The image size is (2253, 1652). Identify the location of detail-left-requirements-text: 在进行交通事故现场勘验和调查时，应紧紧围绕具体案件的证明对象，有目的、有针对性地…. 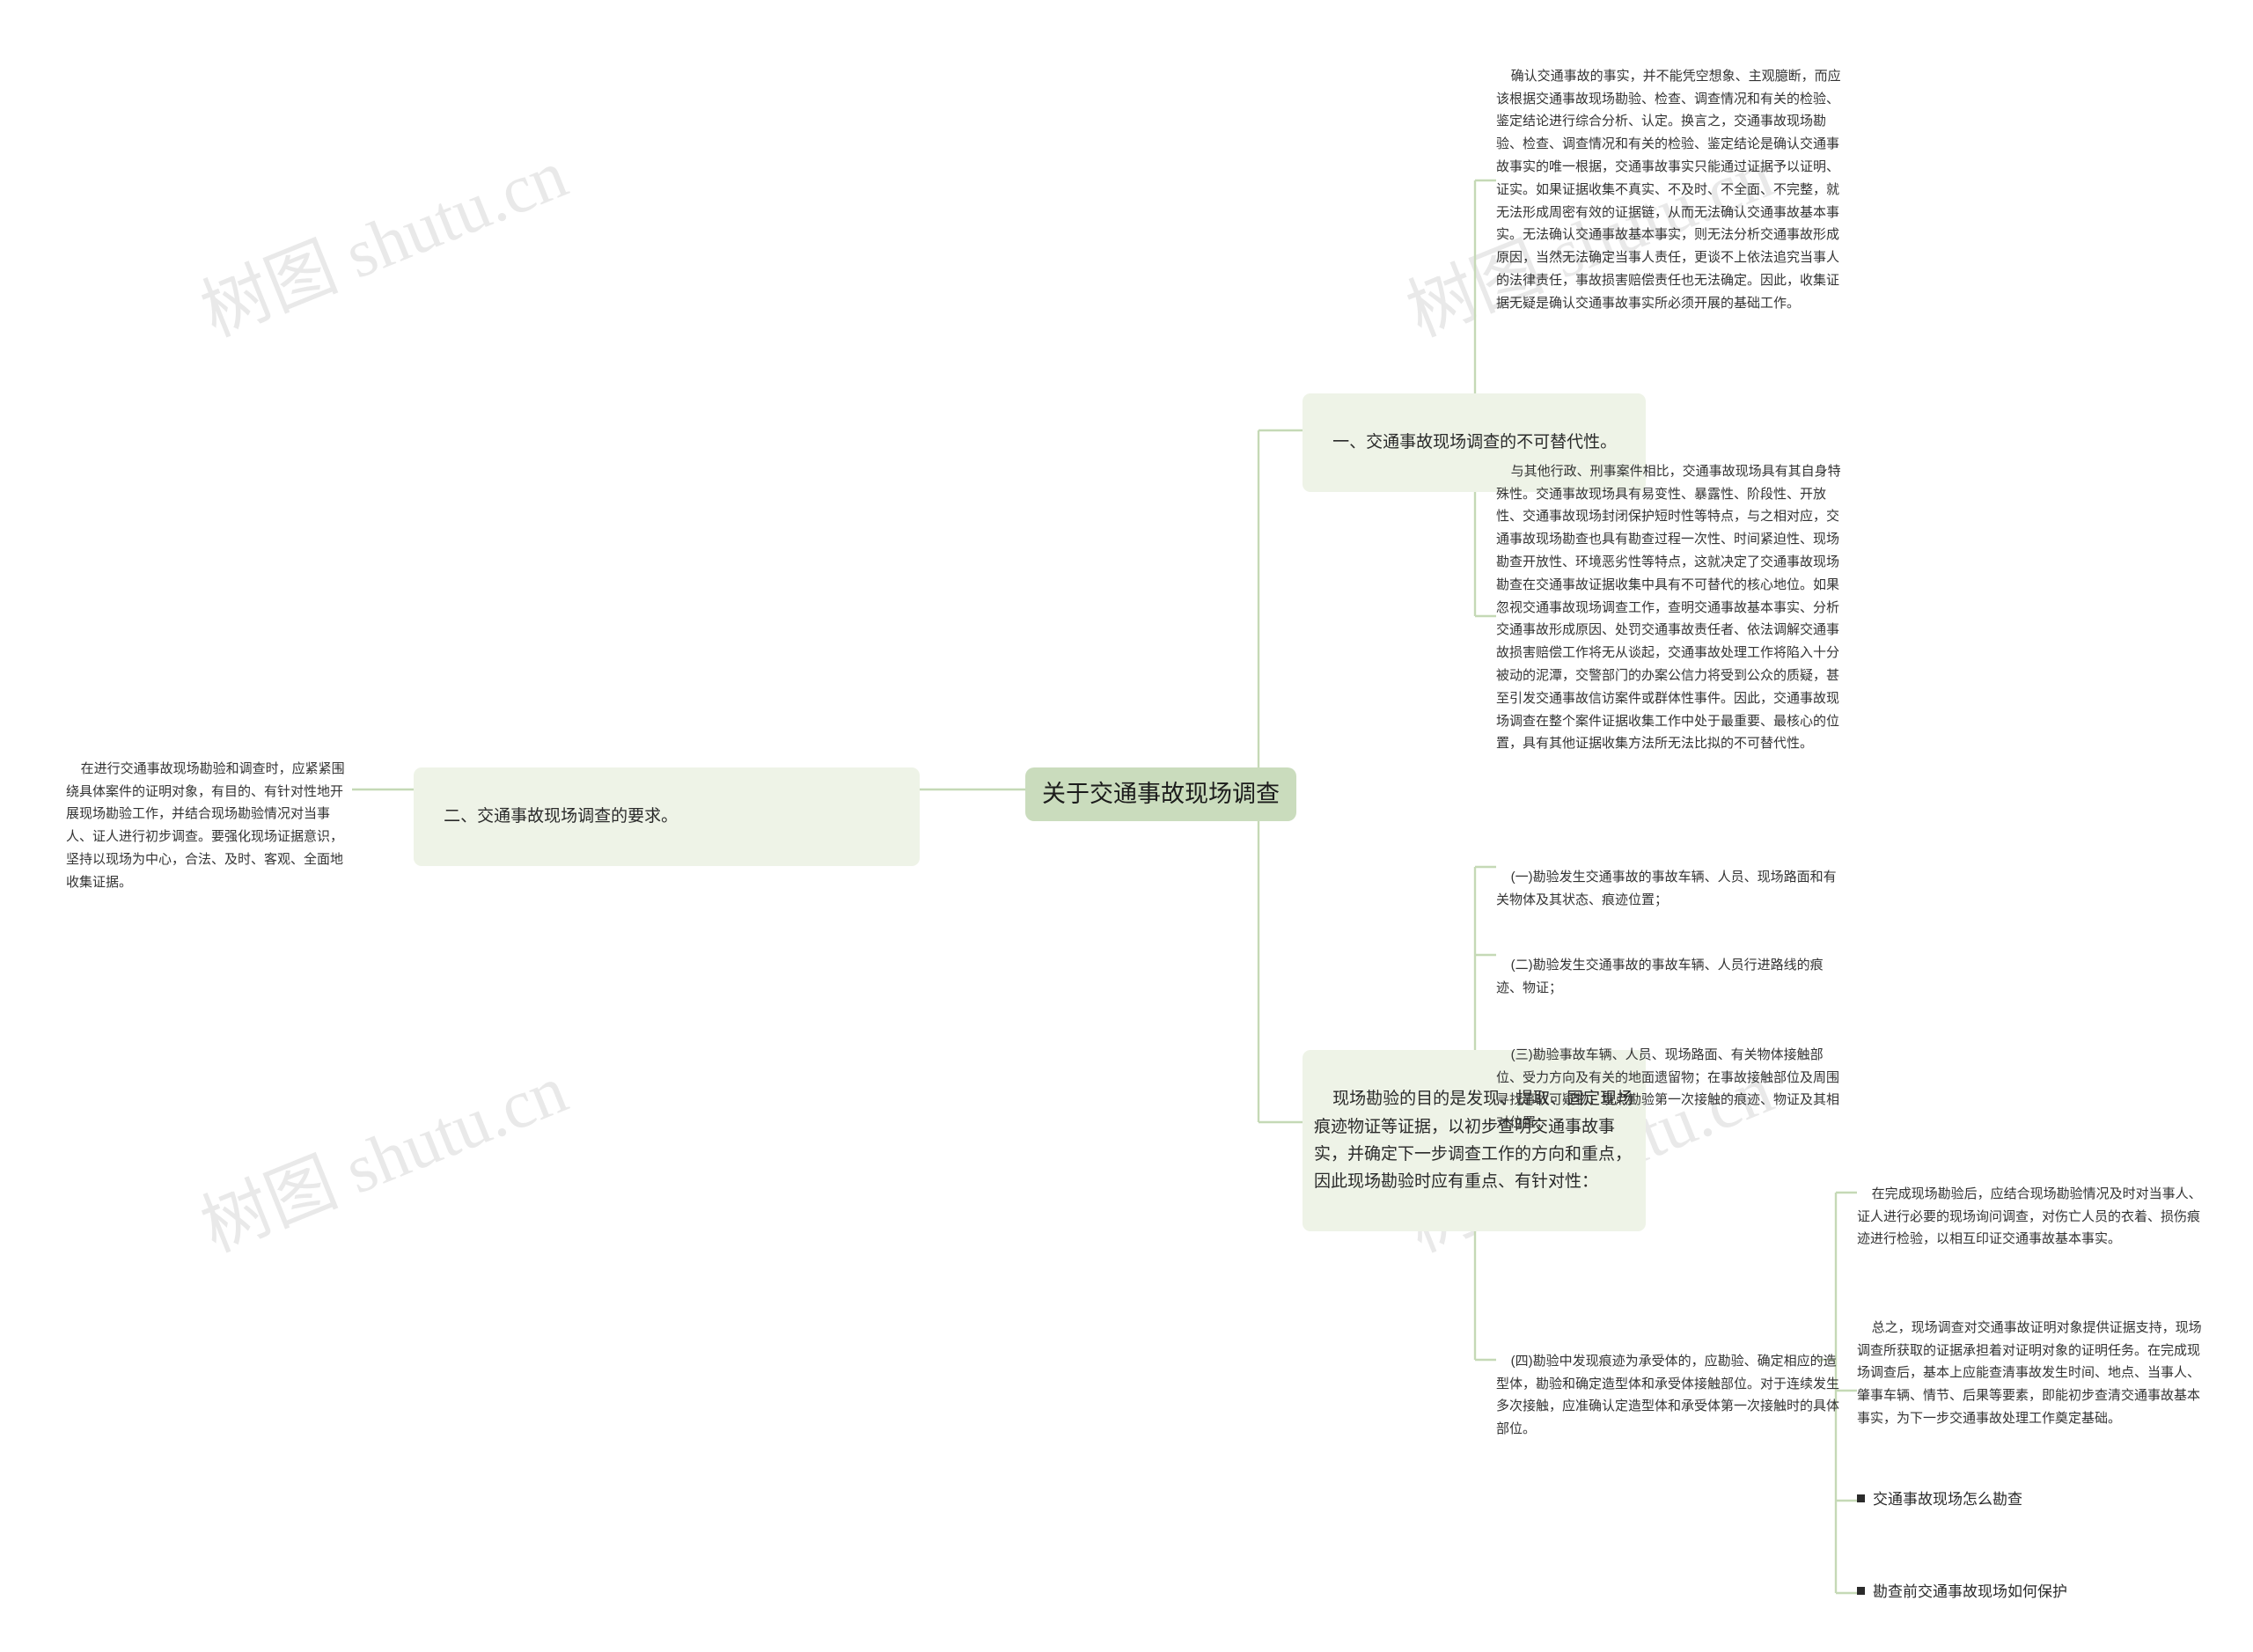
(206, 825).